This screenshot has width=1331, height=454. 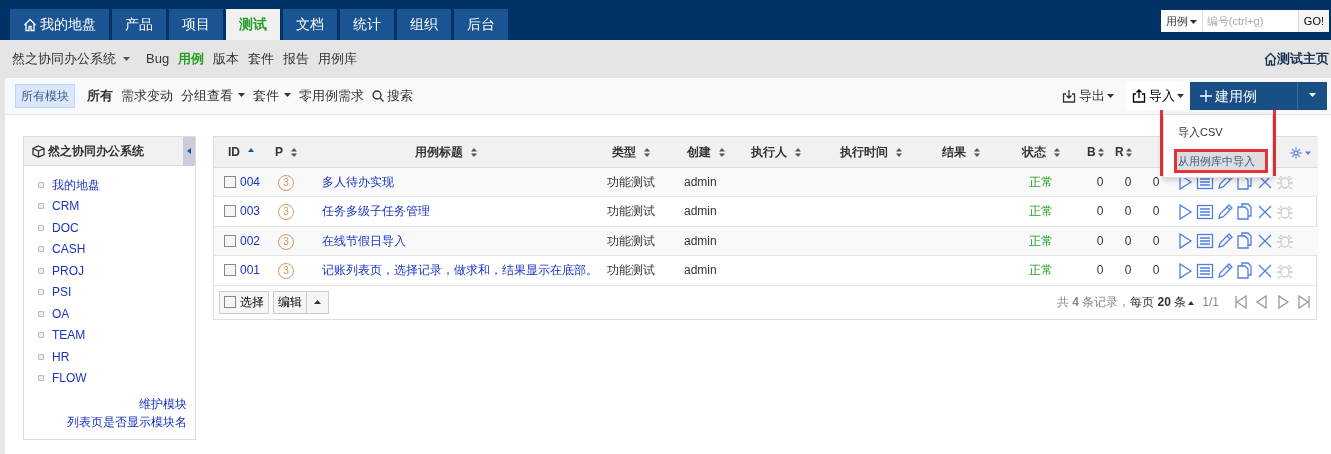 I want to click on search-field: 编号(ctrl+g), so click(x=1250, y=21).